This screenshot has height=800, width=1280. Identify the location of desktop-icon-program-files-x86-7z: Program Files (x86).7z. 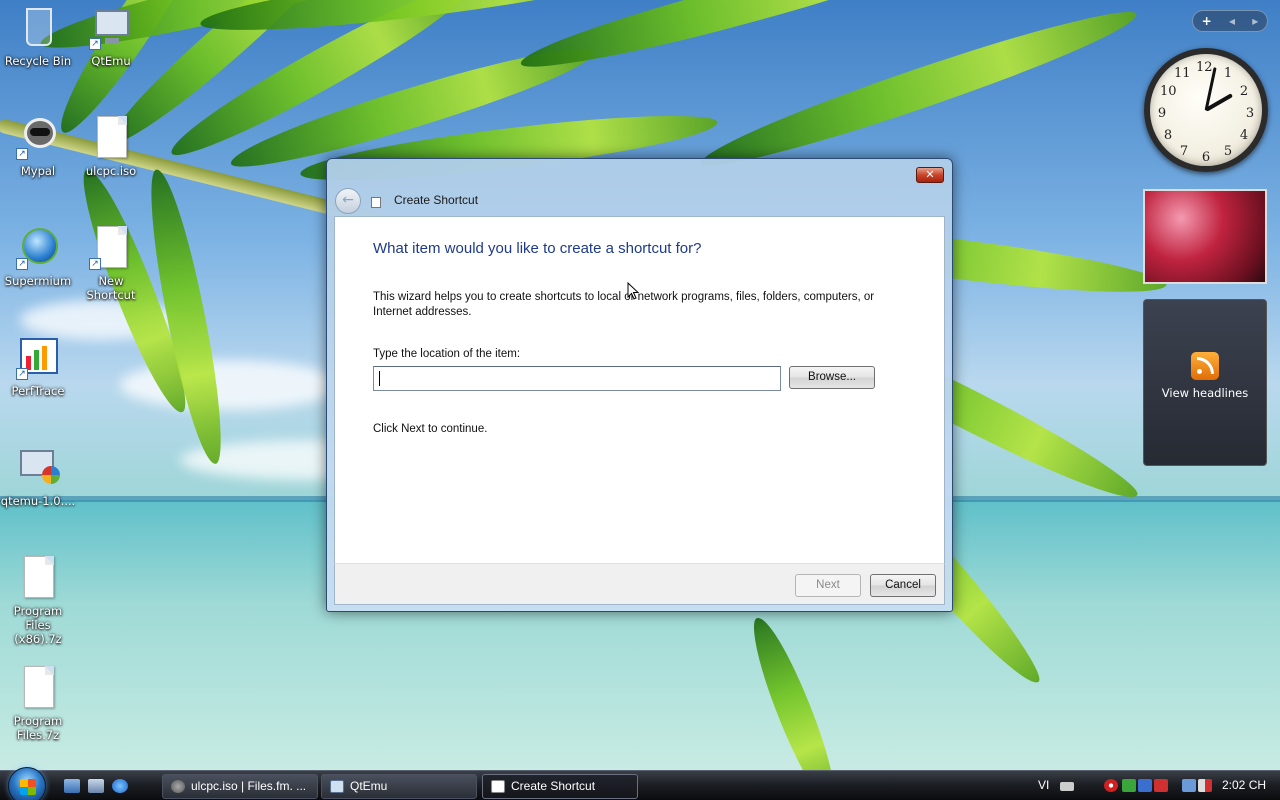
(38, 600).